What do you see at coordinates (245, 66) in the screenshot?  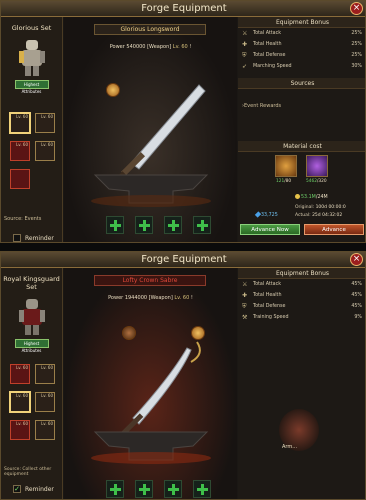 I see `boot-icon: ➶` at bounding box center [245, 66].